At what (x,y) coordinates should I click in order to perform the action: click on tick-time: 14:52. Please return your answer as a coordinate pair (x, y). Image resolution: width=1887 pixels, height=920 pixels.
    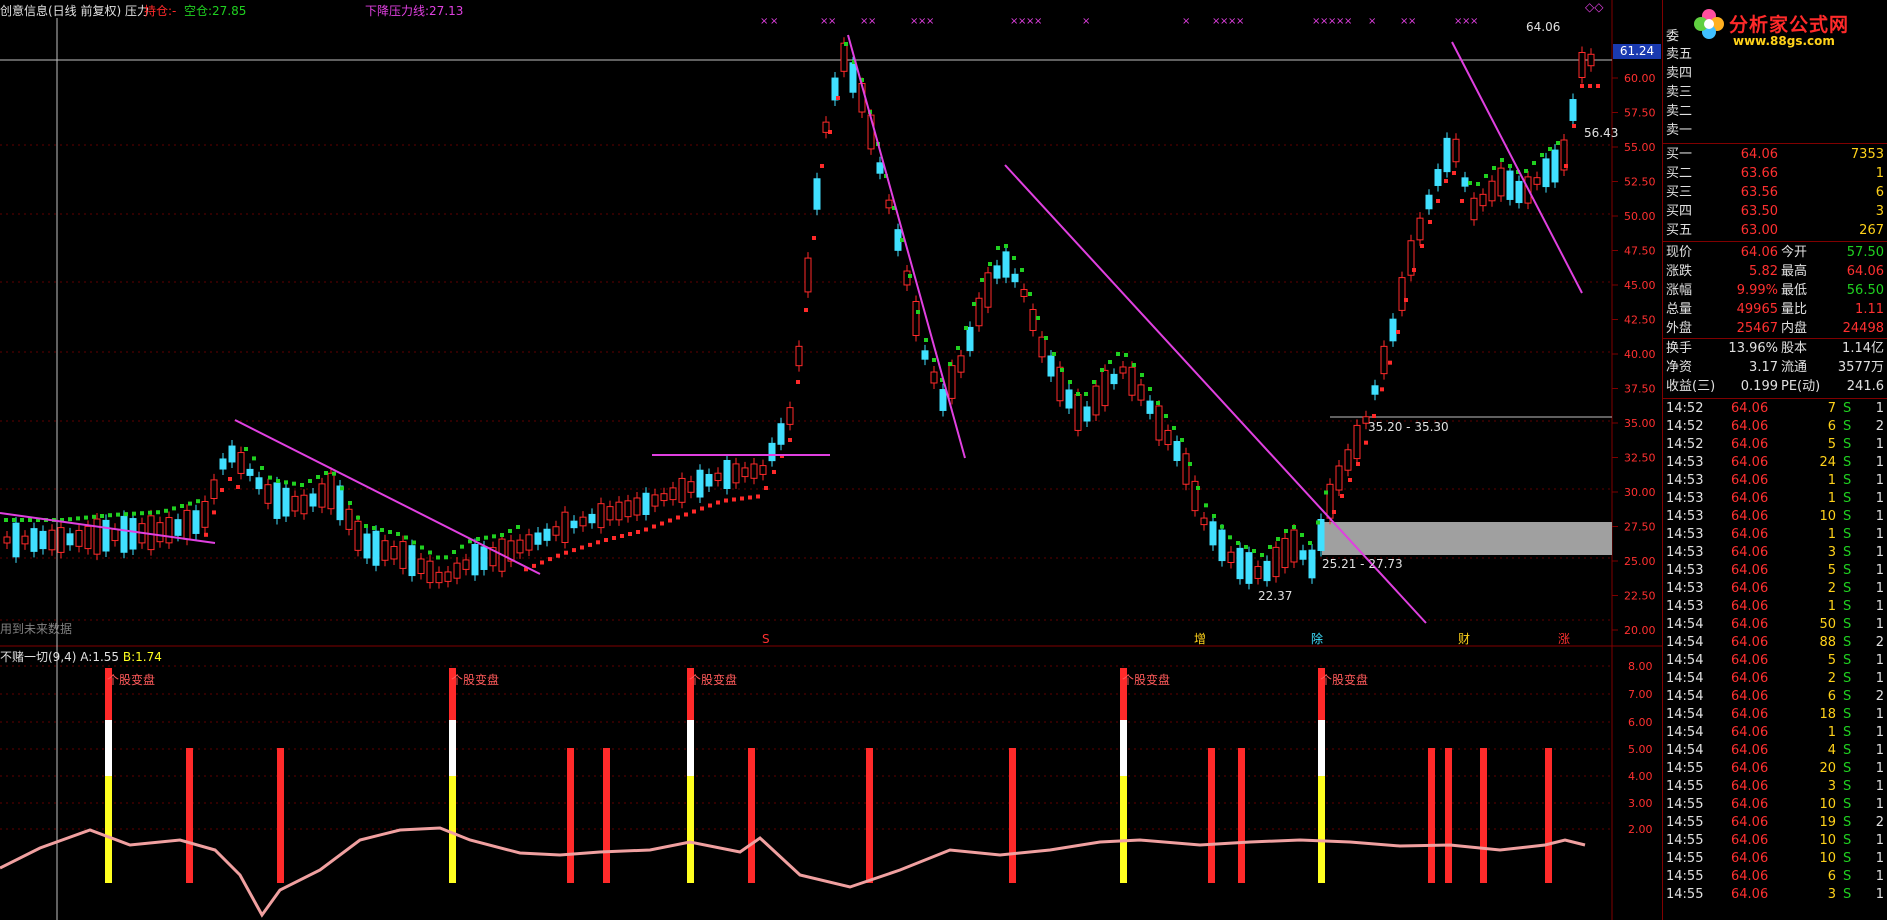
    Looking at the image, I should click on (1685, 426).